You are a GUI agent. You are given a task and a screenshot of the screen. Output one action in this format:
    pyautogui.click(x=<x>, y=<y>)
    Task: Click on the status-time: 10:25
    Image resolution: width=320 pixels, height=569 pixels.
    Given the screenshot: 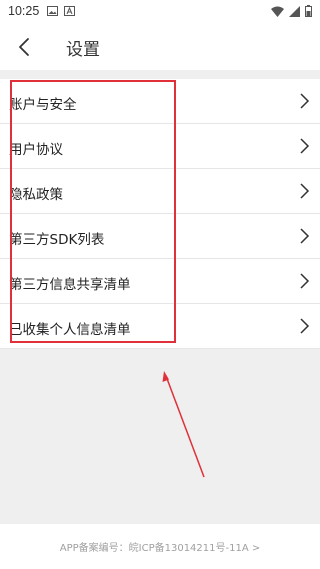 What is the action you would take?
    pyautogui.click(x=24, y=11)
    